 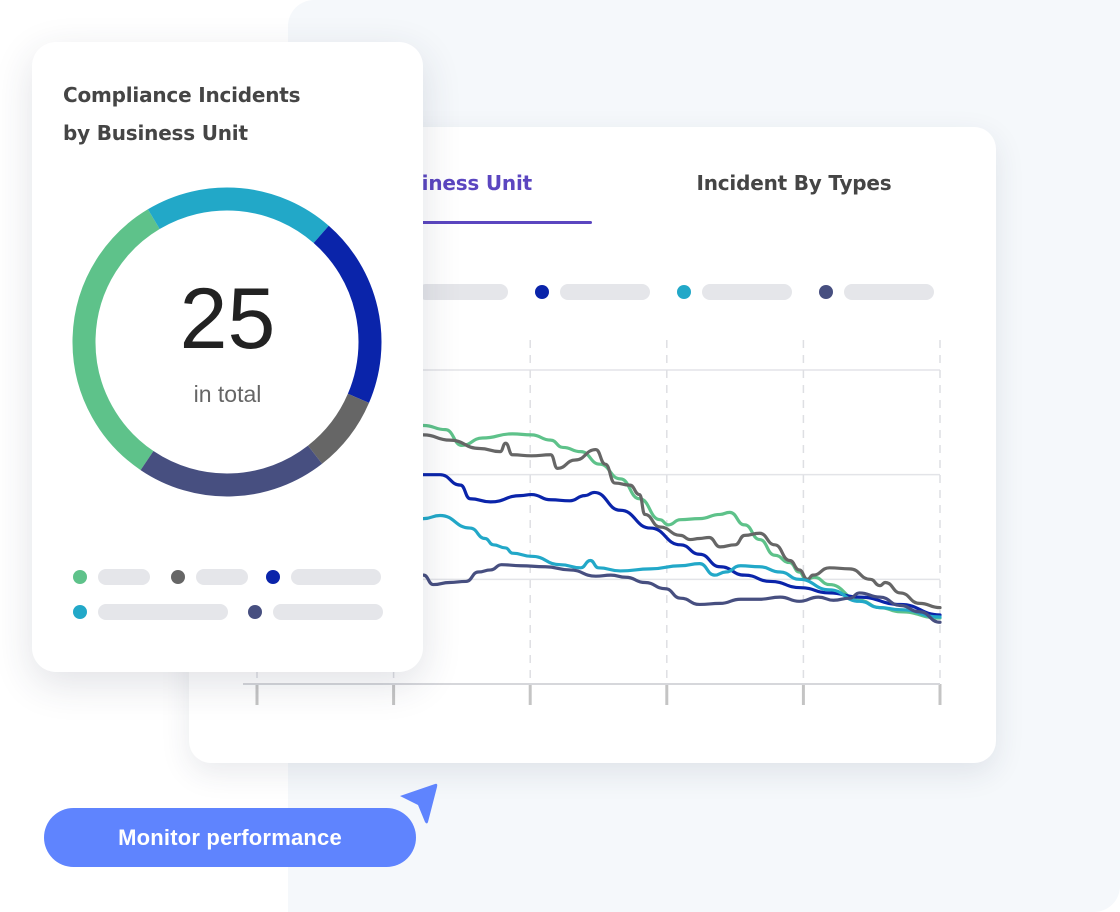 I want to click on monitor-performance-button: Monitor performance, so click(x=230, y=837).